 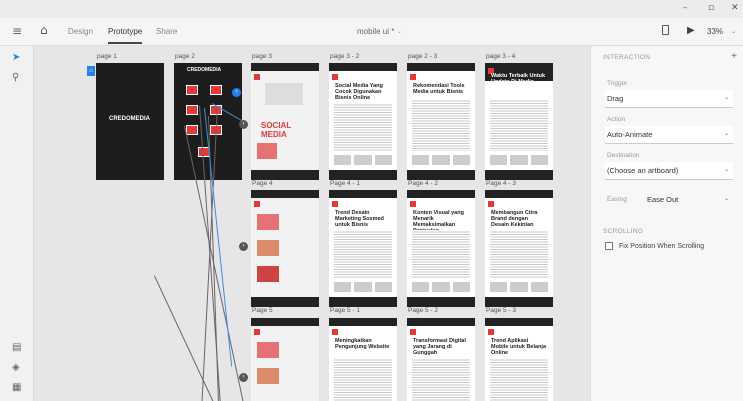 I want to click on social-media-text: SOCIAL MEDIA, so click(x=276, y=130).